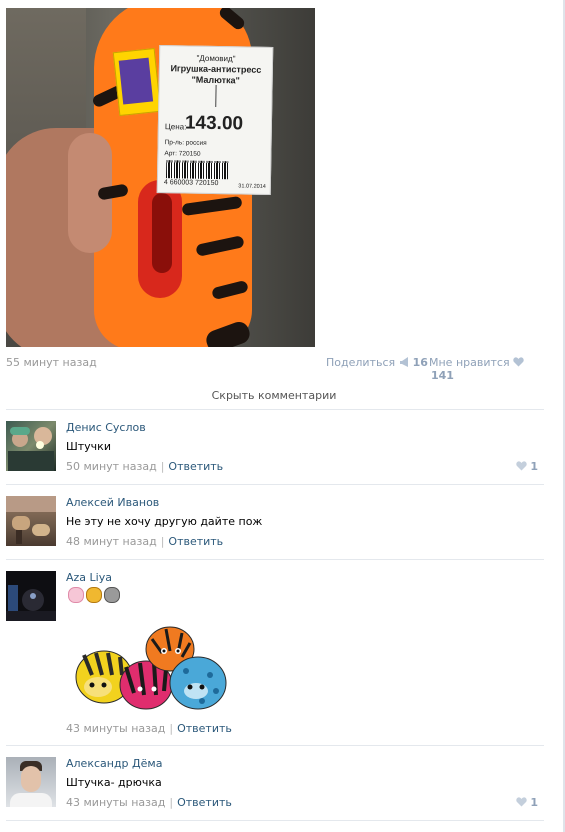 Image resolution: width=565 pixels, height=832 pixels. I want to click on price-tag-producer: Пр-ль: россия, so click(185, 143).